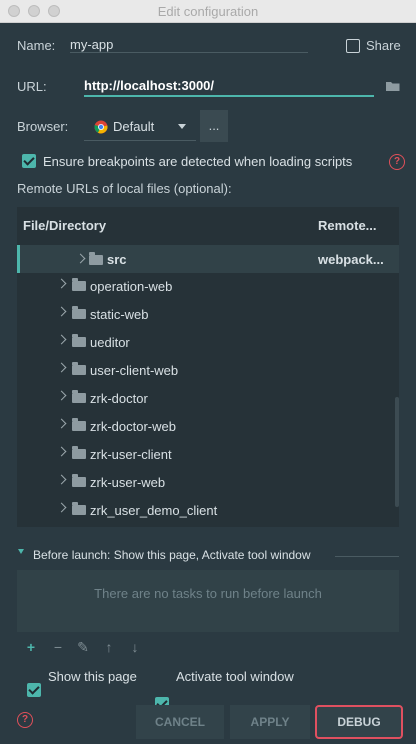 The image size is (416, 744). Describe the element at coordinates (393, 86) in the screenshot. I see `folder-open-icon` at that location.